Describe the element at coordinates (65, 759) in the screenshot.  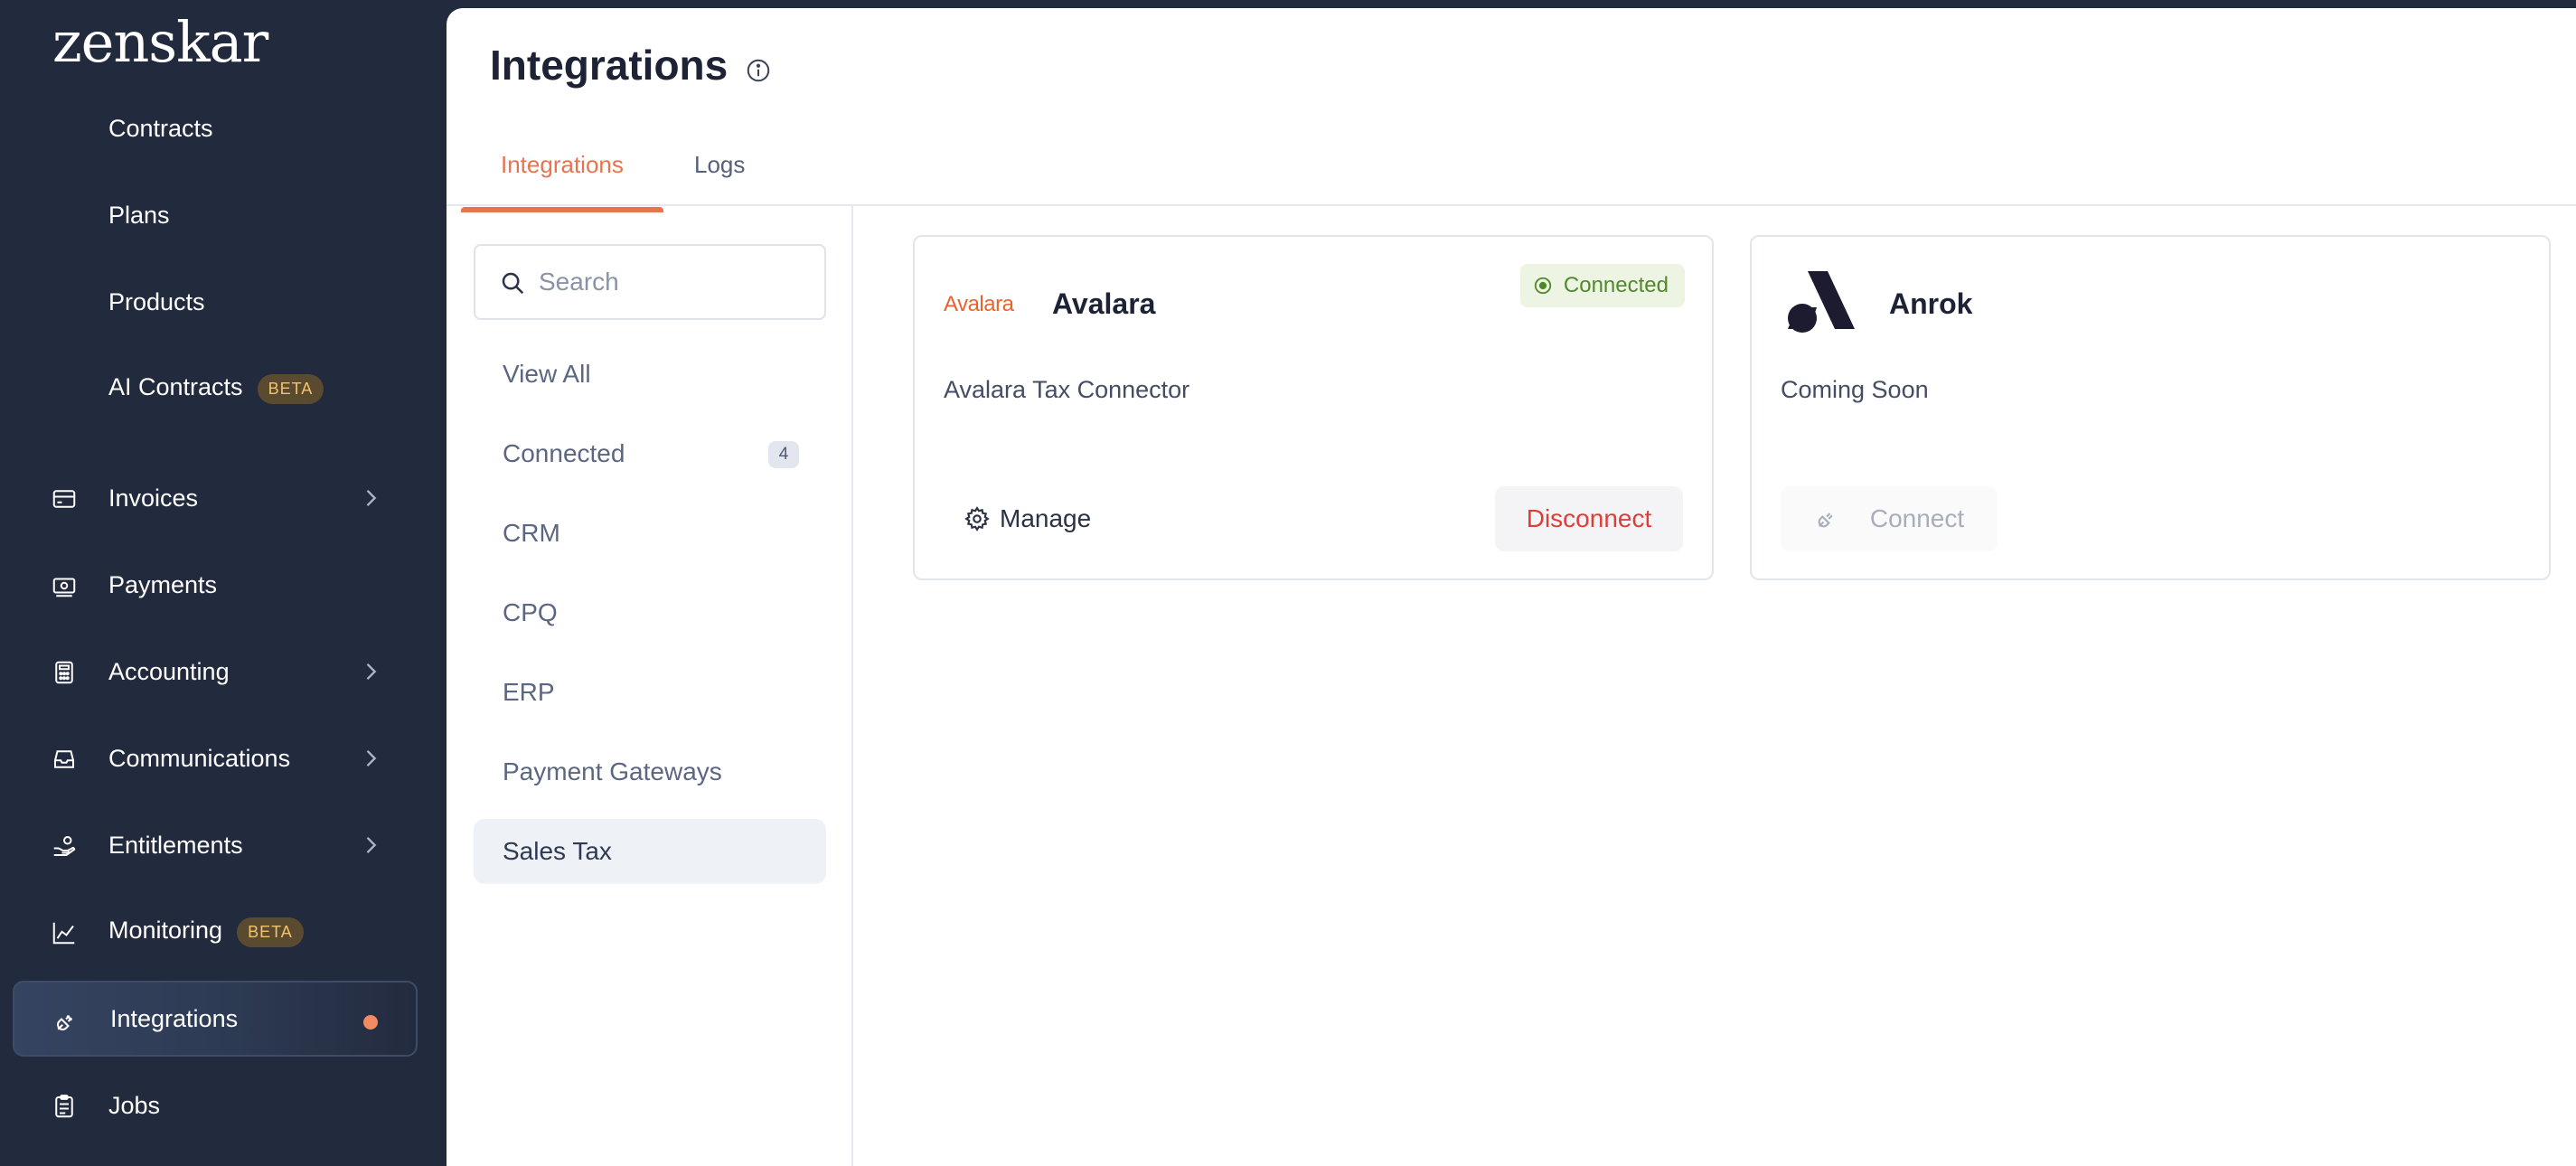
I see `inbox-icon` at that location.